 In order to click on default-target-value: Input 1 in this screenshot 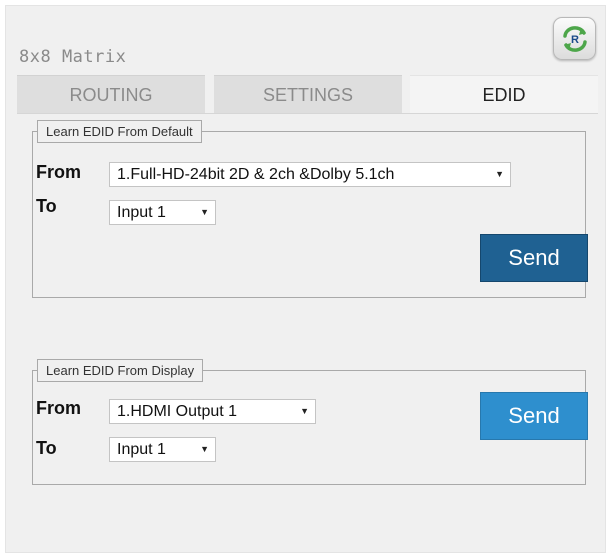, I will do `click(141, 212)`.